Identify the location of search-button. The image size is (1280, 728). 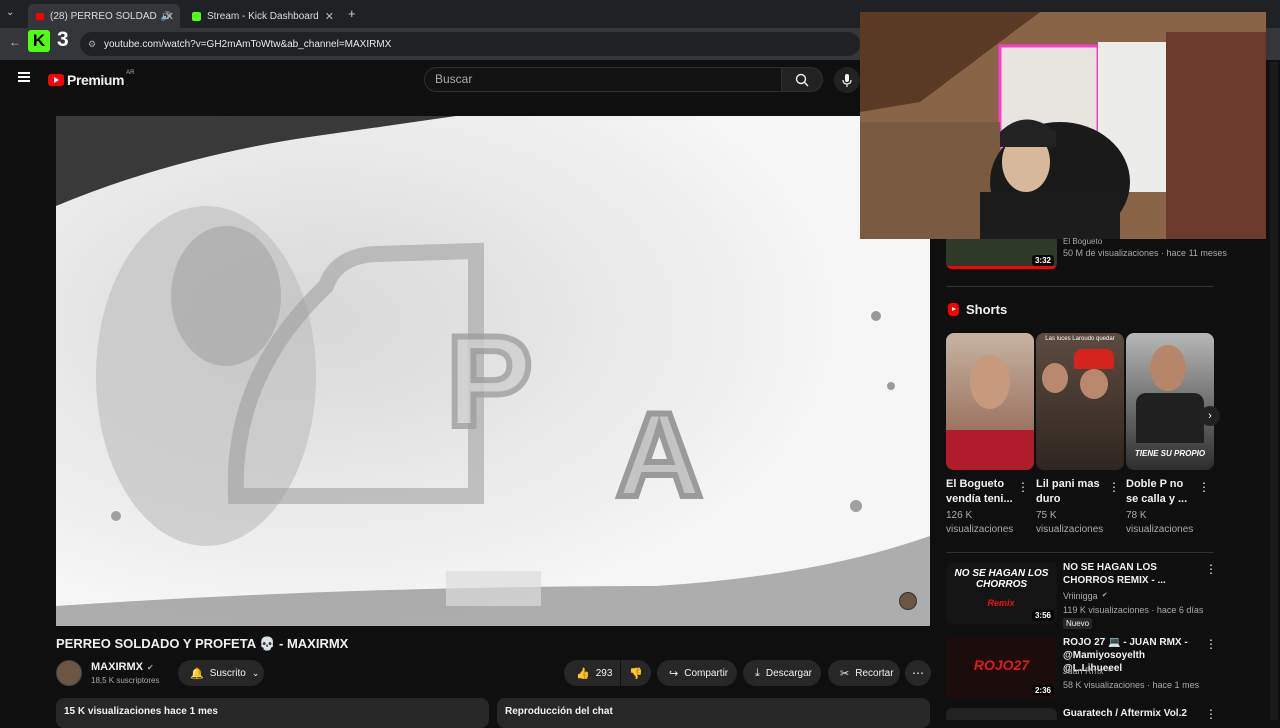
(802, 79).